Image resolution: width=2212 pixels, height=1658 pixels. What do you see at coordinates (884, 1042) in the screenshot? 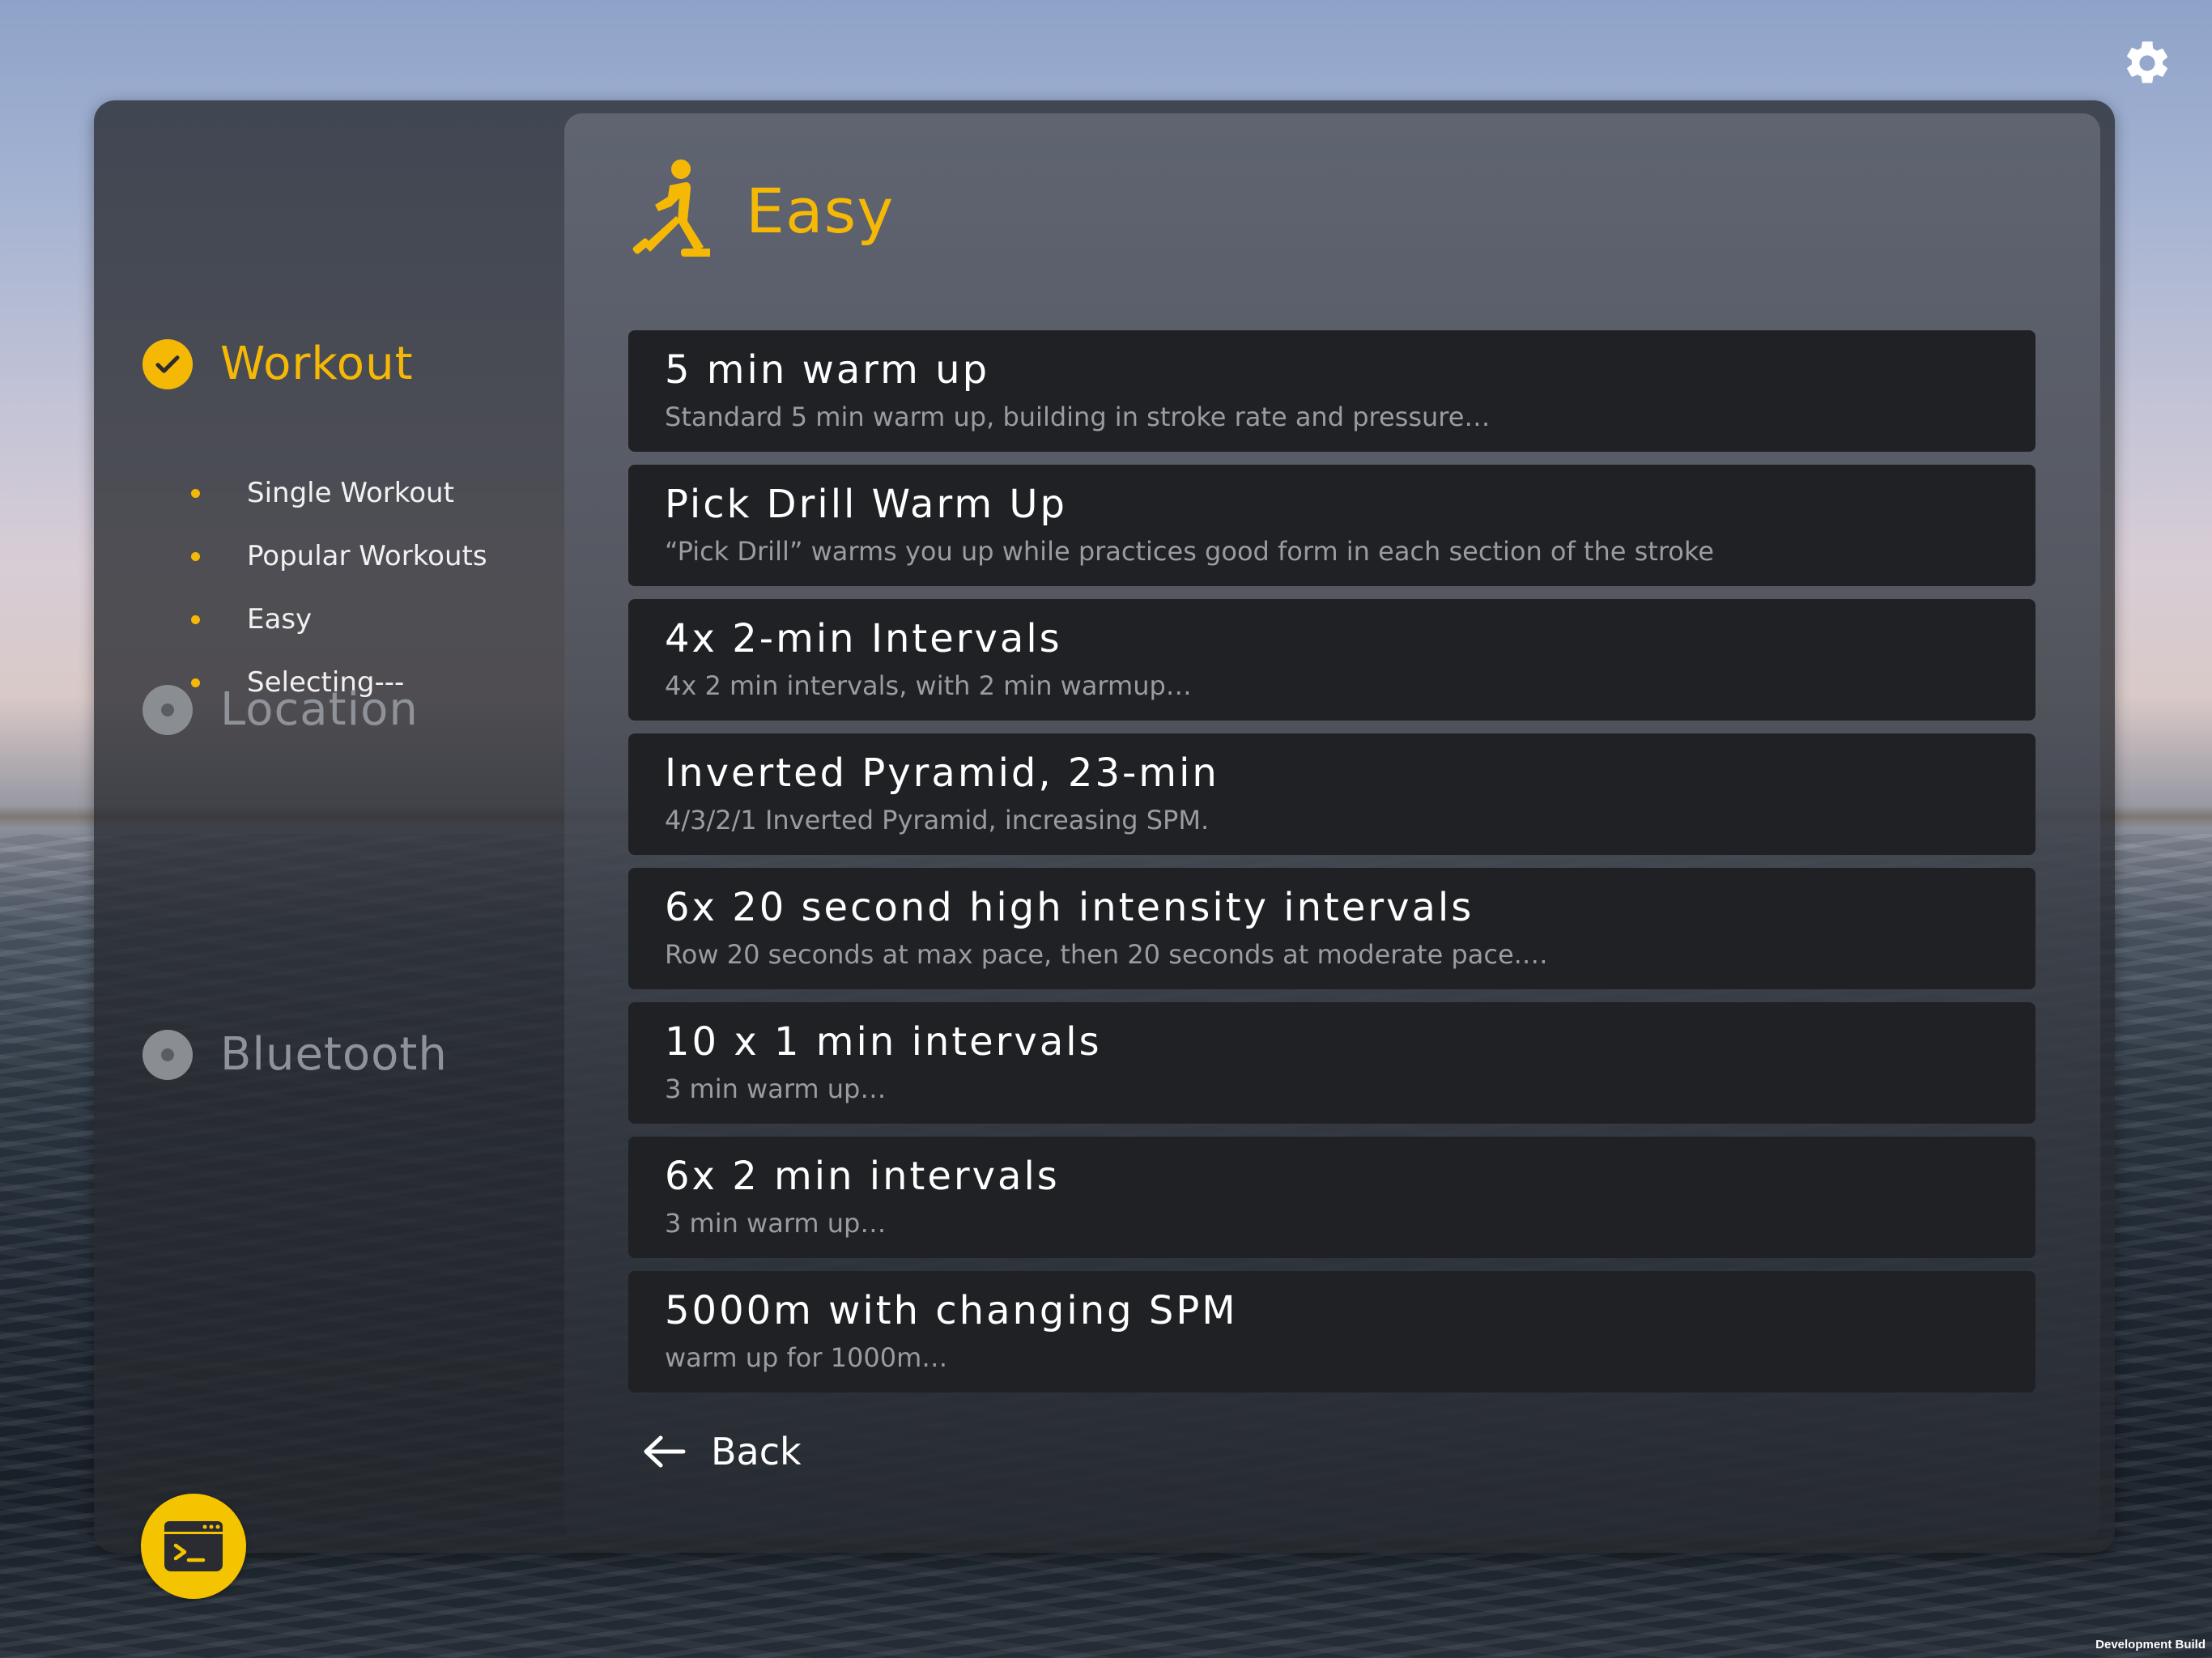
I see `workout-name: 10 x 1 min intervals` at bounding box center [884, 1042].